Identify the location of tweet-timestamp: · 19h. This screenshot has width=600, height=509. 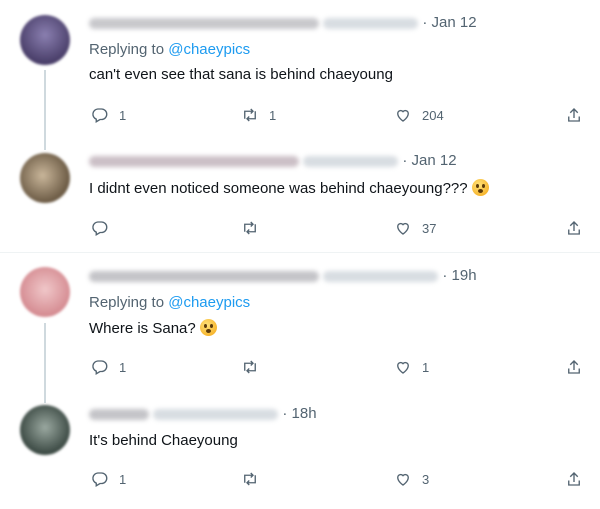
(459, 275).